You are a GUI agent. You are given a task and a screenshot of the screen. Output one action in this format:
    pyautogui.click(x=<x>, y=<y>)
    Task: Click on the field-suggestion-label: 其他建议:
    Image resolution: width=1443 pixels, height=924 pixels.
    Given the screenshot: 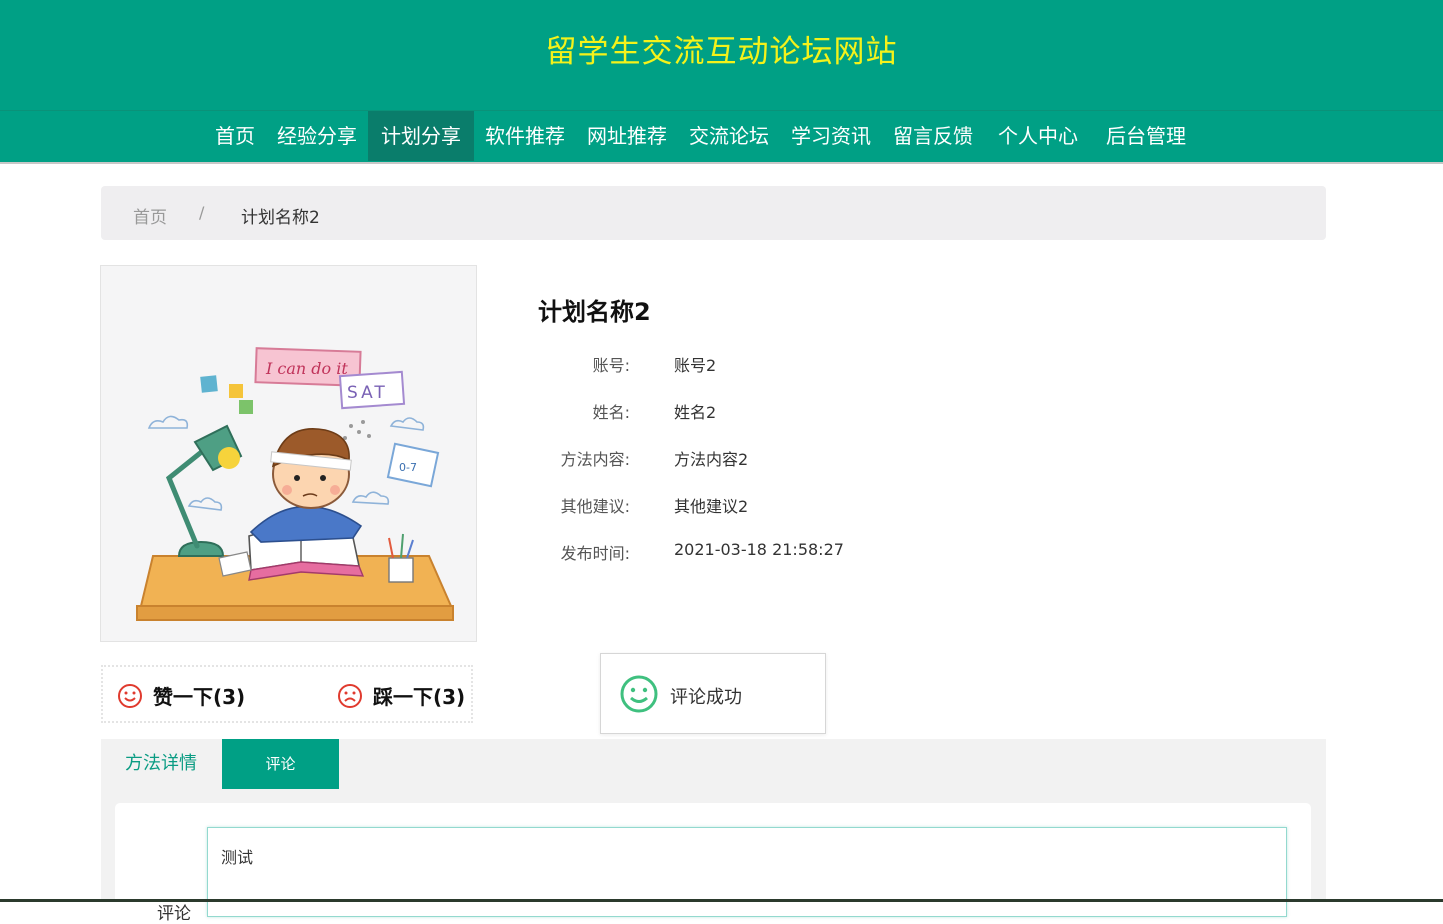 What is the action you would take?
    pyautogui.click(x=595, y=506)
    